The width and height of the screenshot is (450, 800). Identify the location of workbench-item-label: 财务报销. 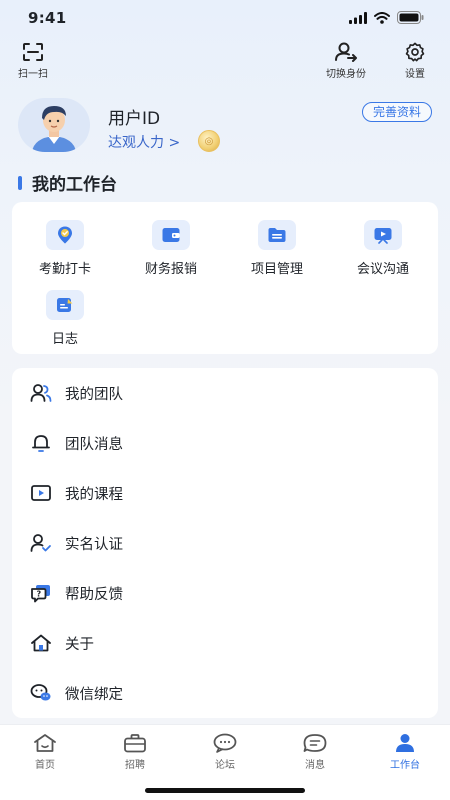
(170, 269).